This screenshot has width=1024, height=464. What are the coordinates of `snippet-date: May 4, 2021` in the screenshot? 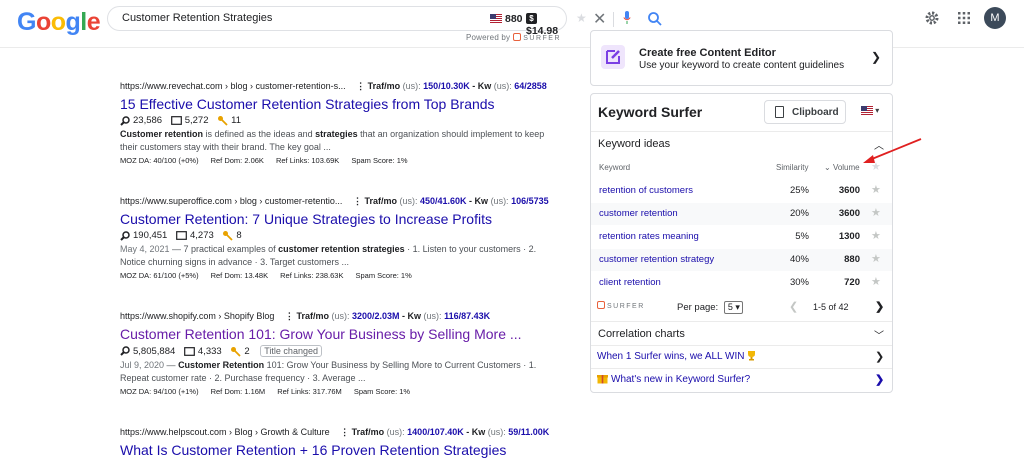 It's located at (145, 249).